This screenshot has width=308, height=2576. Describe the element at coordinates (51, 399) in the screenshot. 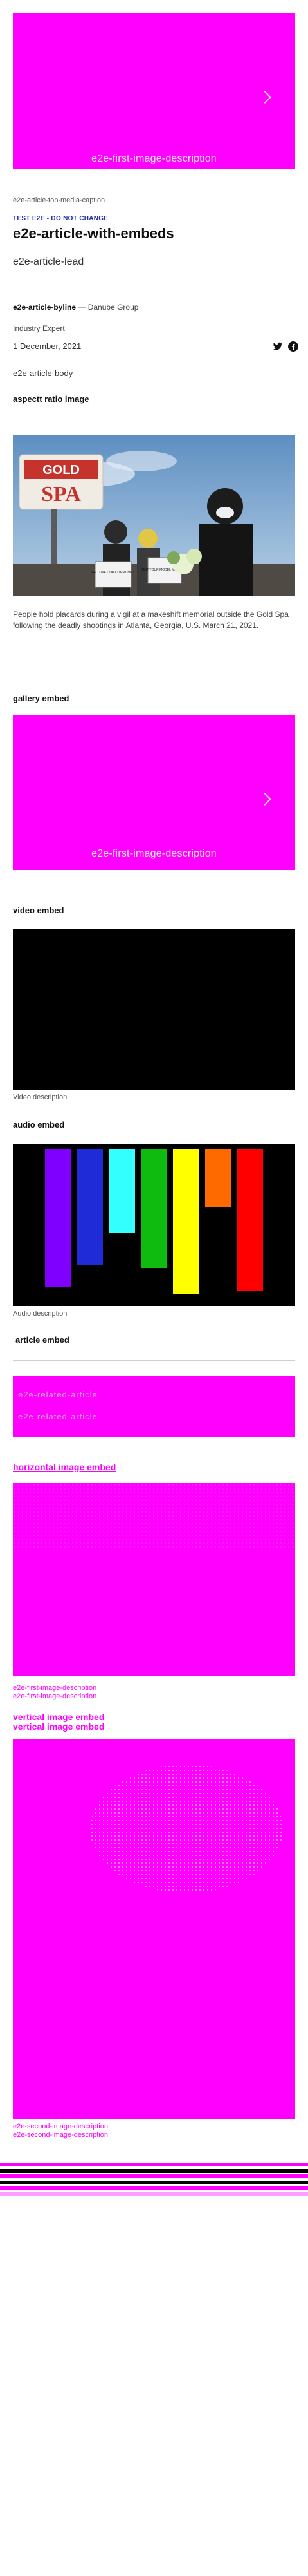

I see `aspect-ratio-title: aspectt ratio image` at that location.